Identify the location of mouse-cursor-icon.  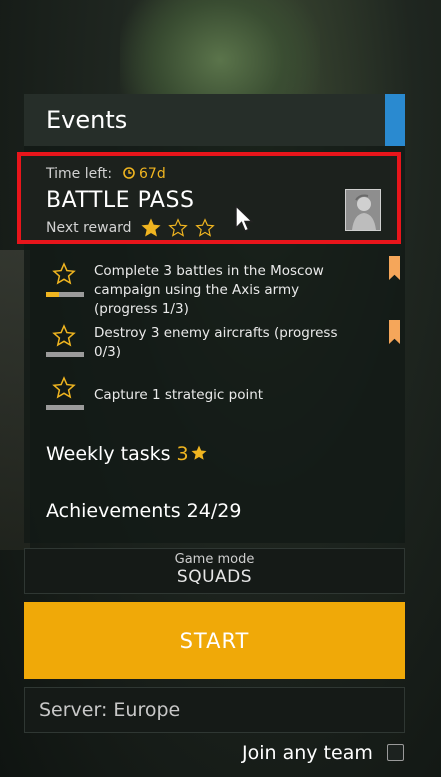
(244, 218).